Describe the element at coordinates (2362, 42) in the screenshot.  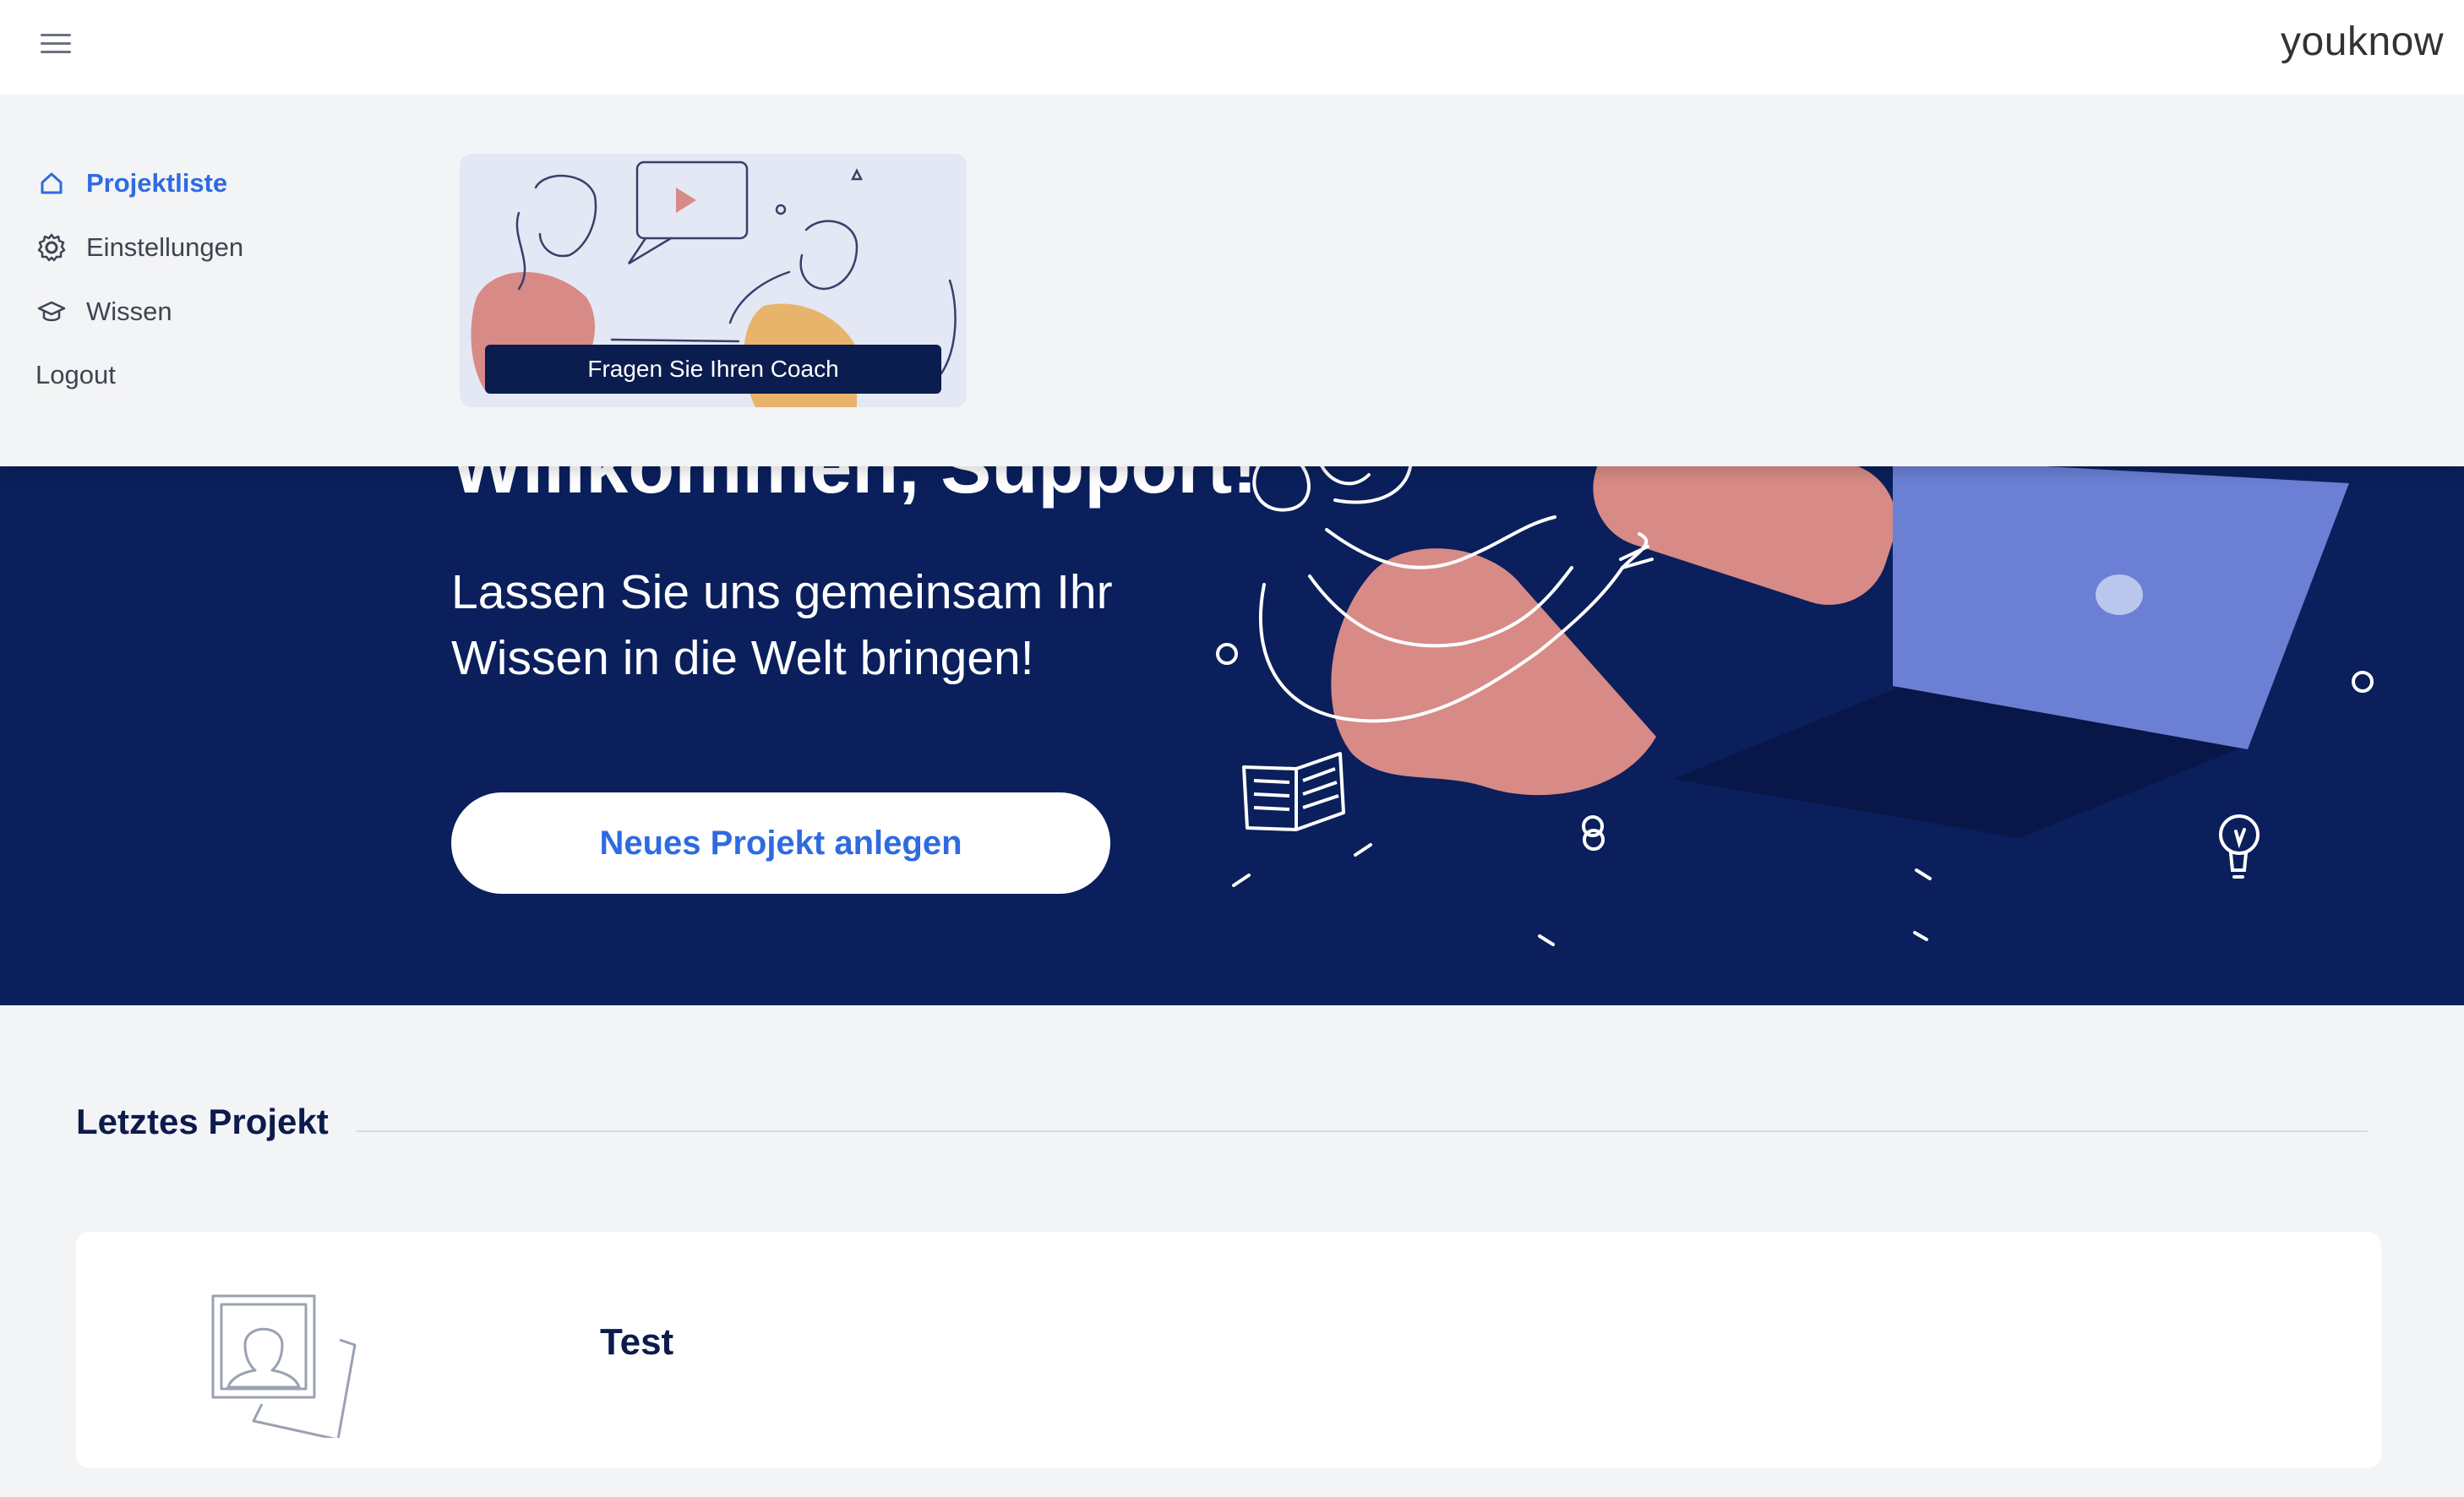
I see `brand-logo: youknow` at that location.